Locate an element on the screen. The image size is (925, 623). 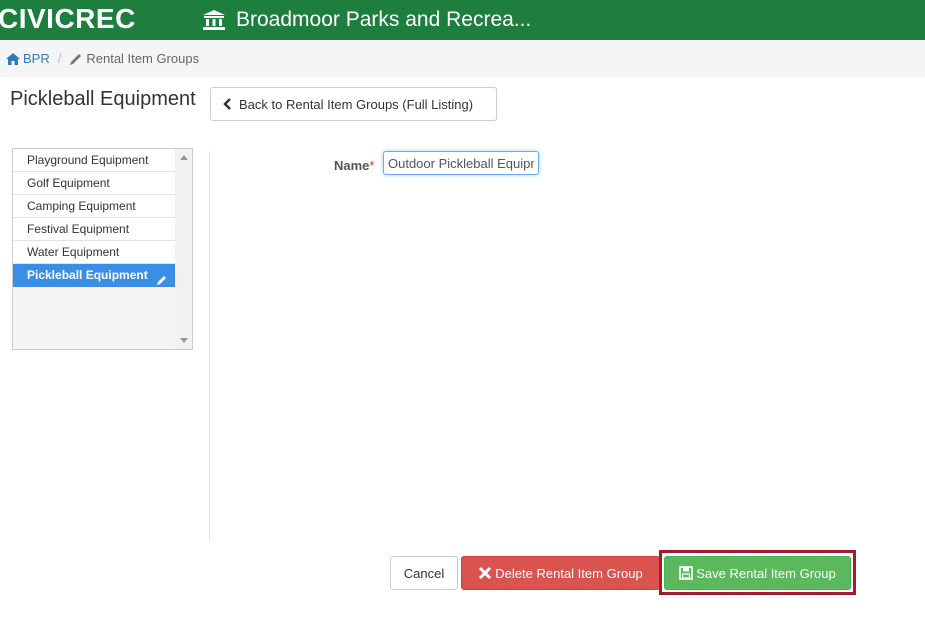
required-marker: * is located at coordinates (372, 165).